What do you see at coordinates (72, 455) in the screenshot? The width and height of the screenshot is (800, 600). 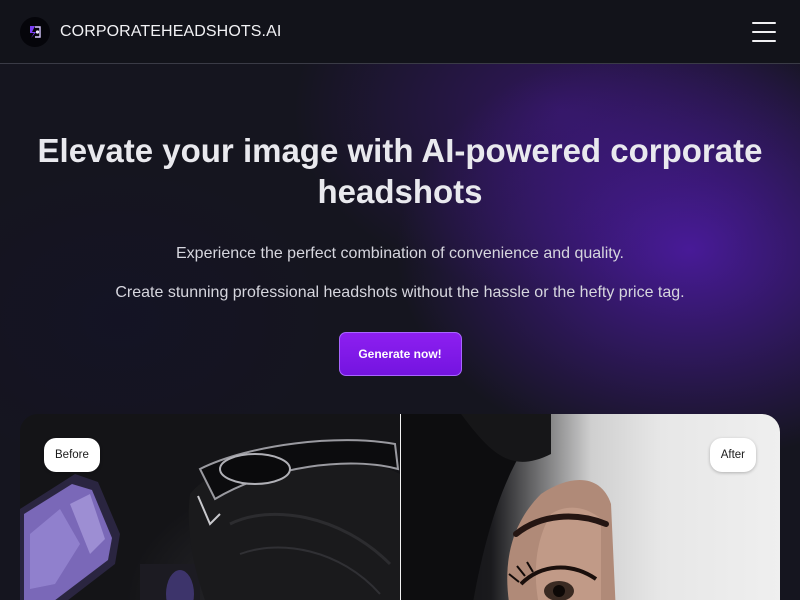 I see `before-badge: Before` at bounding box center [72, 455].